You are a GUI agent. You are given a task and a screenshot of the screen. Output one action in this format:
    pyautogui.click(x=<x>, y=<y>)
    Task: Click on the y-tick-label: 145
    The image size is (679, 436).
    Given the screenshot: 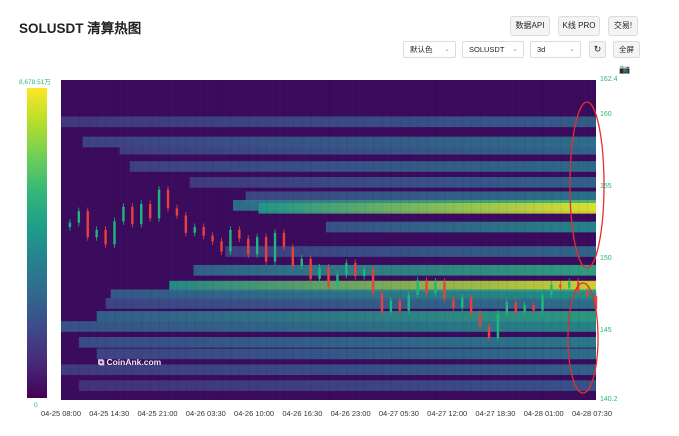 What is the action you would take?
    pyautogui.click(x=606, y=330)
    